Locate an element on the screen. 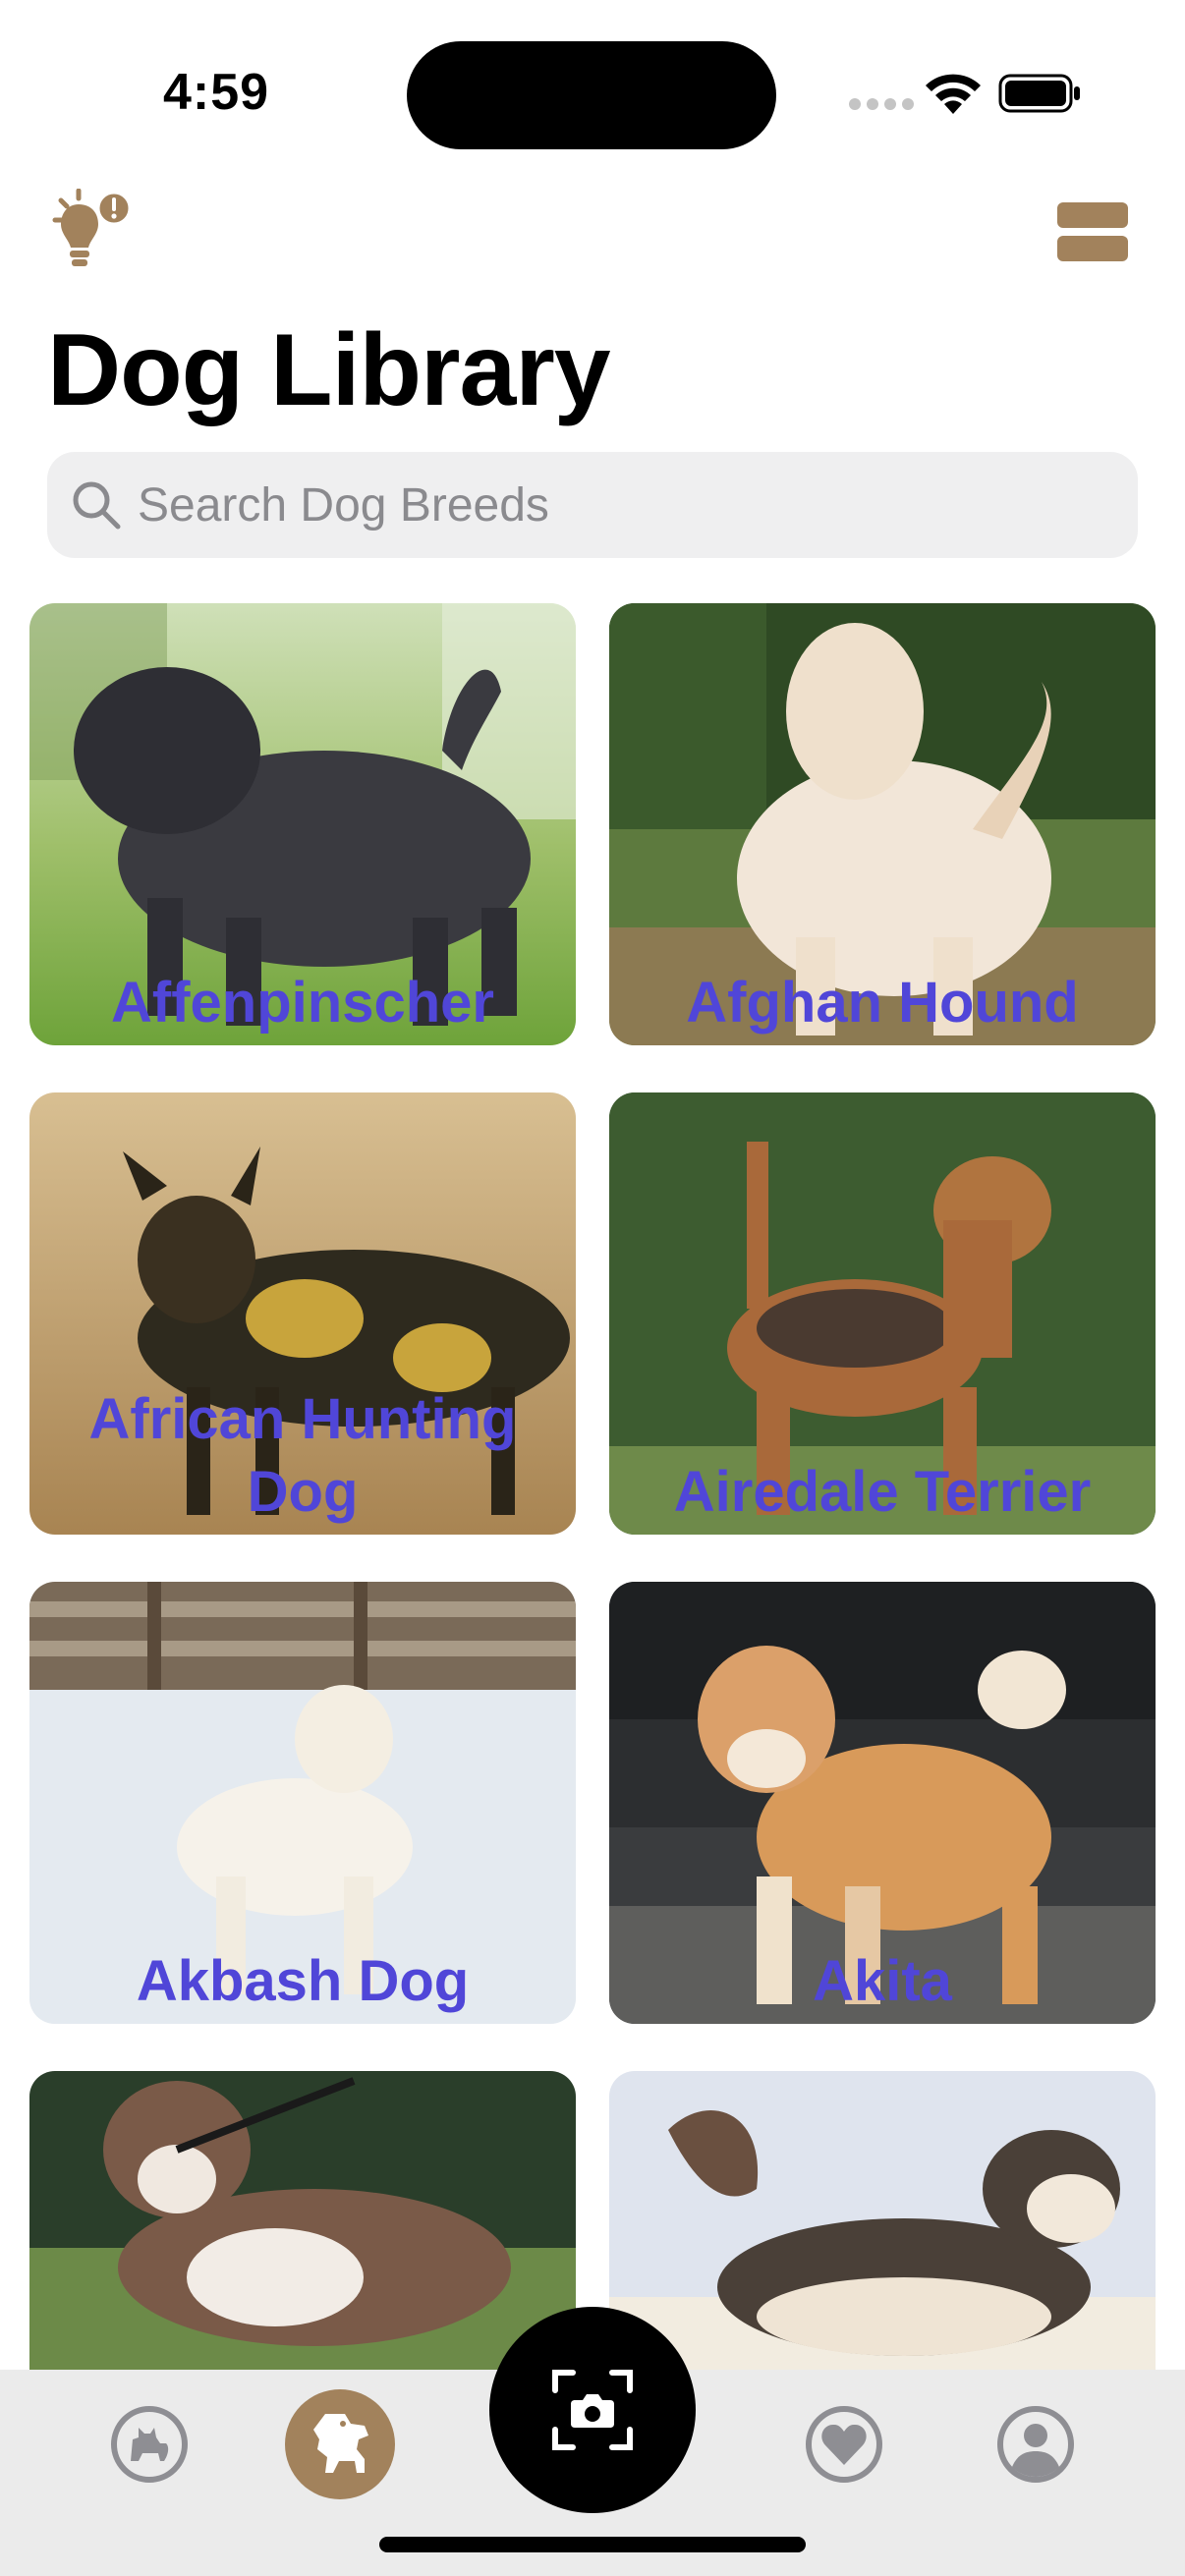  breed-card-akbash-dog: Akbash Dog is located at coordinates (303, 1803).